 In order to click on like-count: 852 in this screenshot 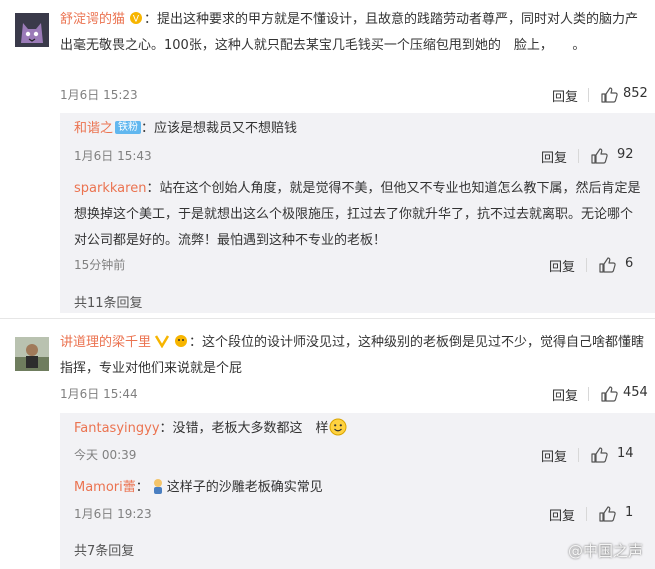, I will do `click(635, 93)`.